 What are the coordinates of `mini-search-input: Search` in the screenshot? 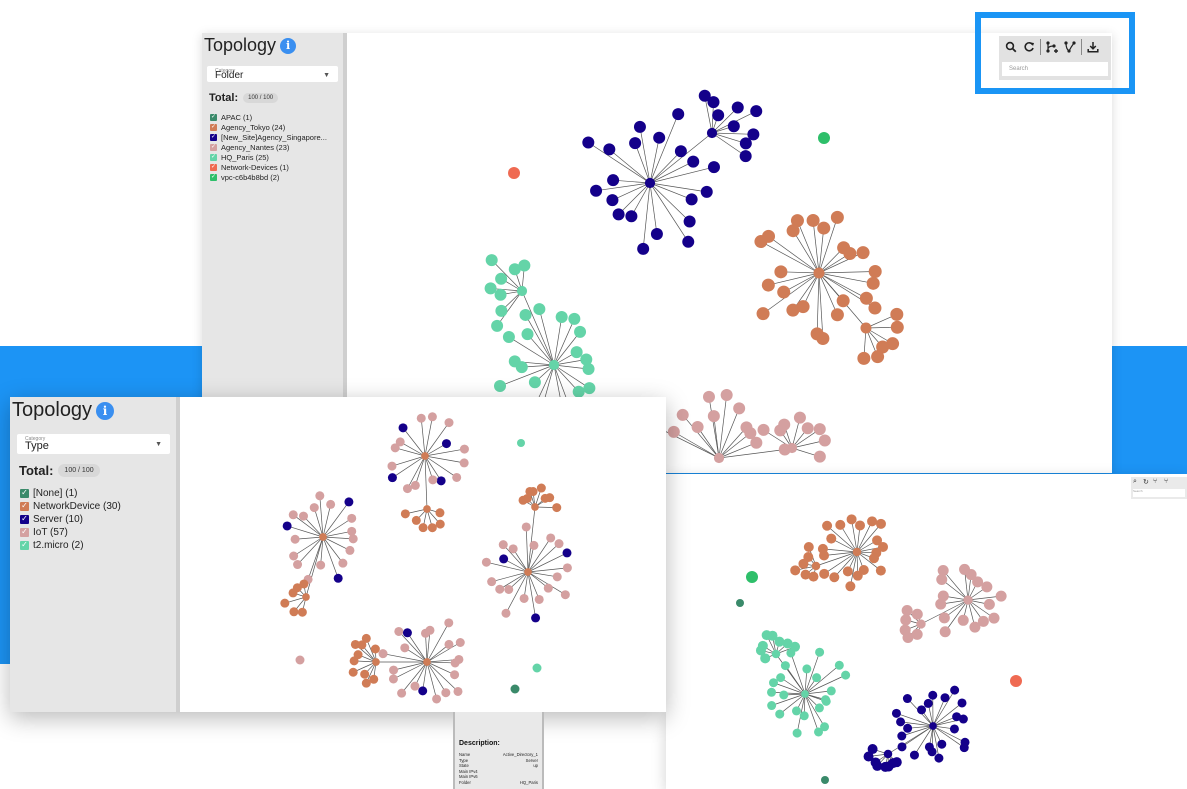 It's located at (1159, 493).